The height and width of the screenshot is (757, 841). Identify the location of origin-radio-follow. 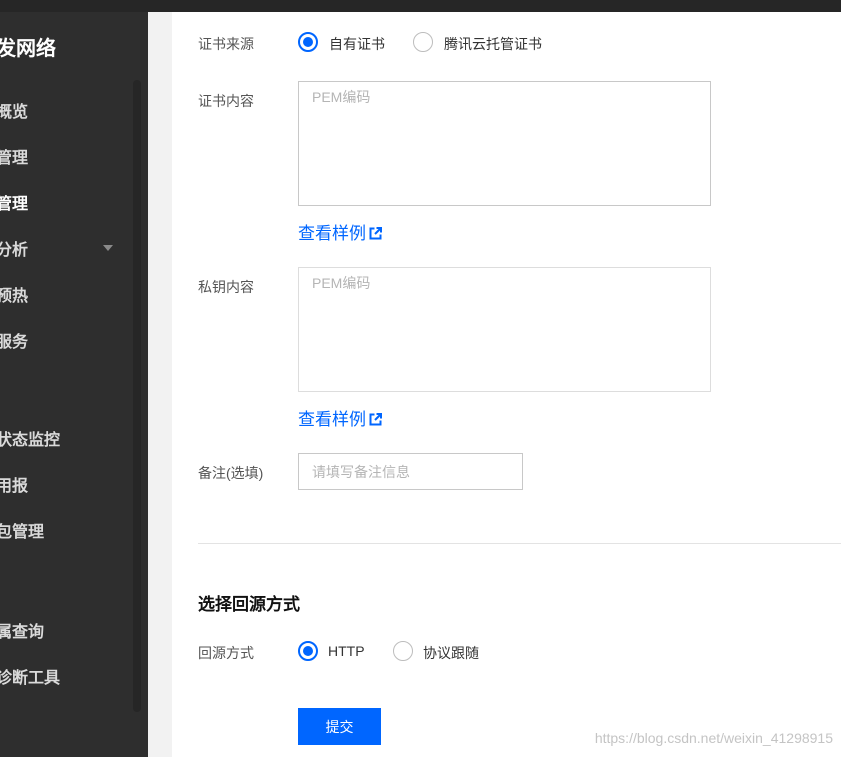
(403, 651).